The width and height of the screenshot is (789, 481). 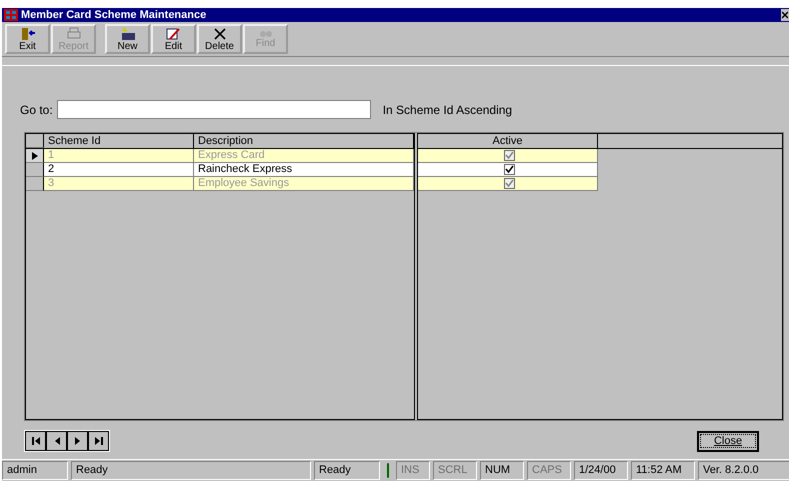 I want to click on toolbar-button: Edit, so click(x=173, y=39).